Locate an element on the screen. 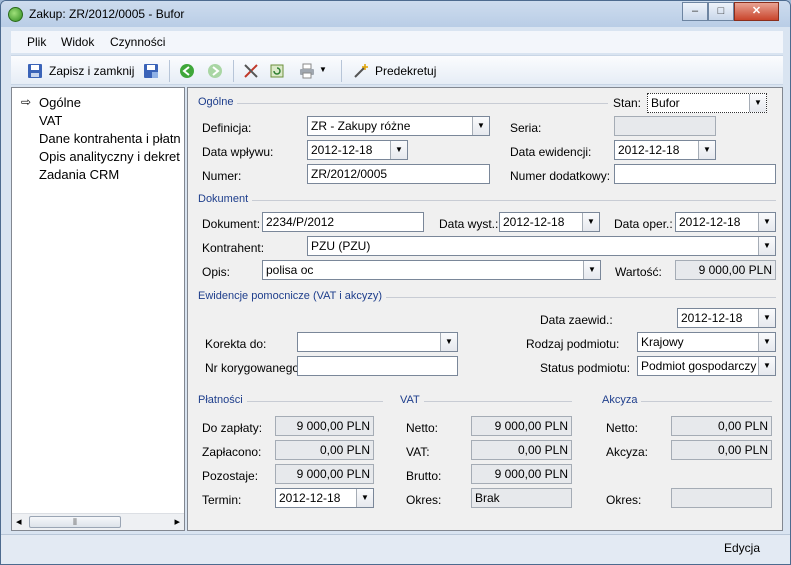 The width and height of the screenshot is (791, 565). menu-widok: Widok is located at coordinates (77, 42).